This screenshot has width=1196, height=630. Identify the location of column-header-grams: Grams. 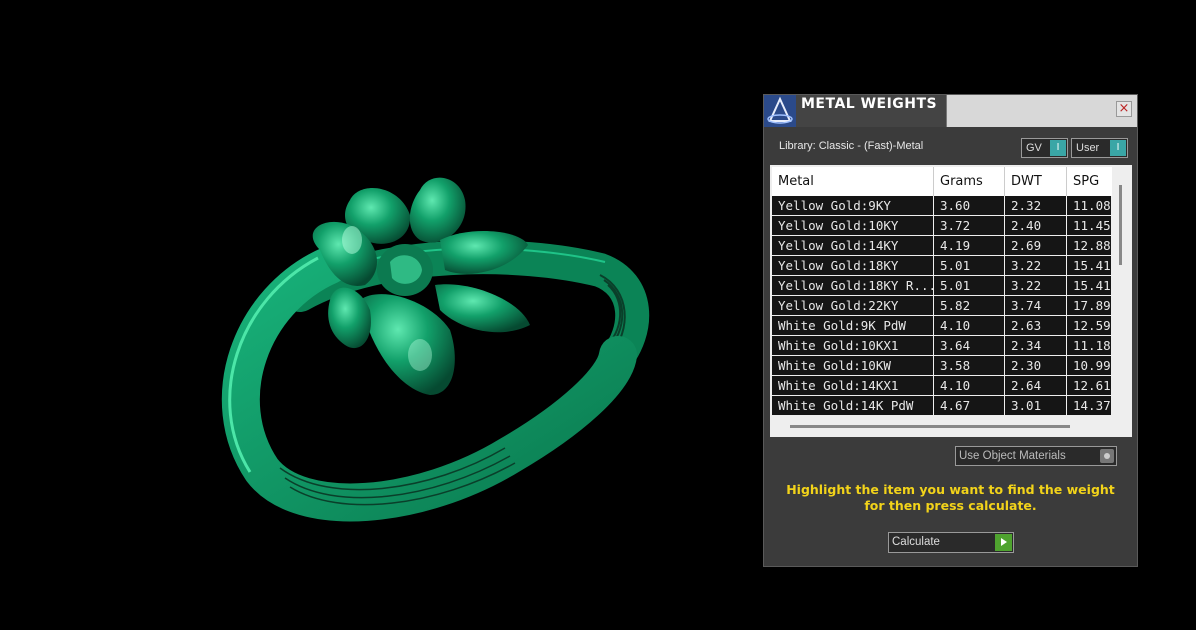
(969, 181).